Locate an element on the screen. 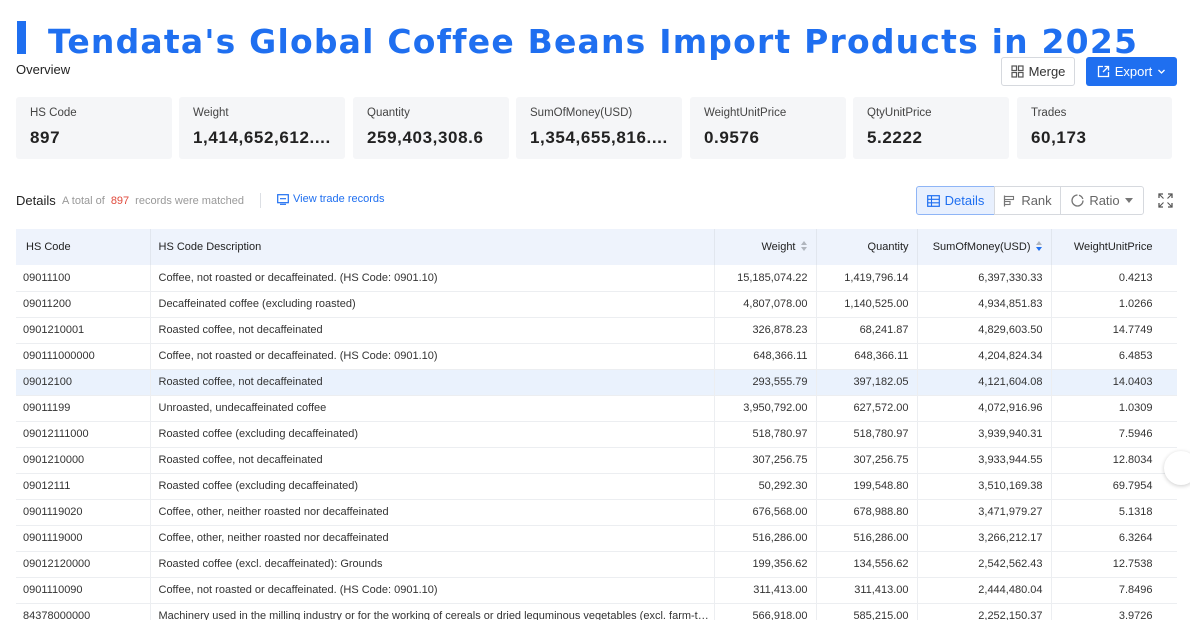 The height and width of the screenshot is (620, 1190). cell-hs-code: 09011199 is located at coordinates (83, 408).